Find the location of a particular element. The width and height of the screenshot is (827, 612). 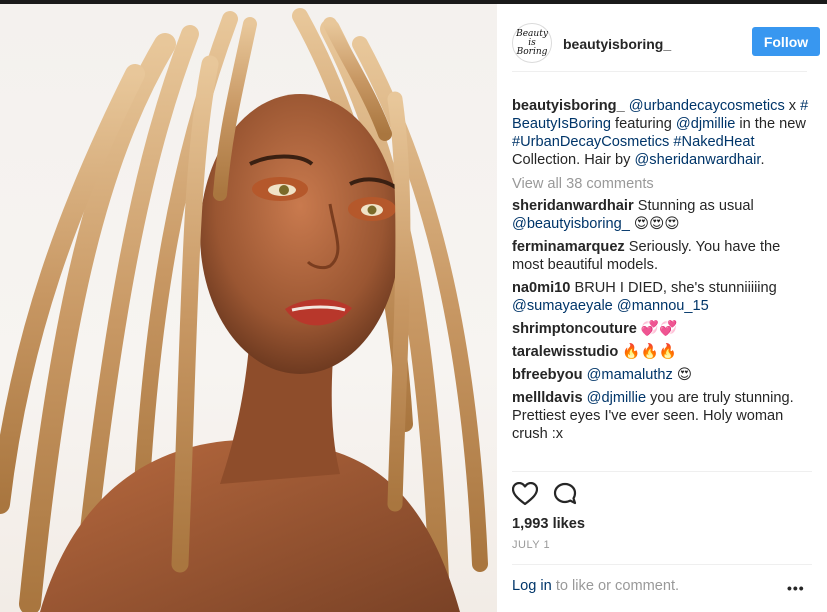

login-prompt: Log in to like or comment. is located at coordinates (595, 586).